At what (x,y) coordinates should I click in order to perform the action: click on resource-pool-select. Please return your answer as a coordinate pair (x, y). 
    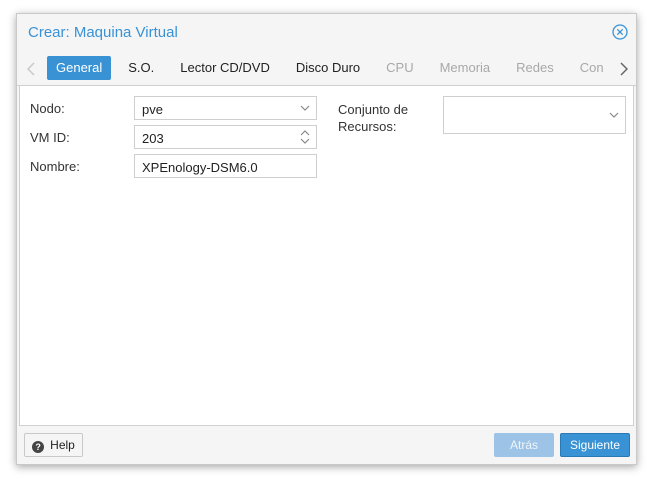
    Looking at the image, I should click on (534, 115).